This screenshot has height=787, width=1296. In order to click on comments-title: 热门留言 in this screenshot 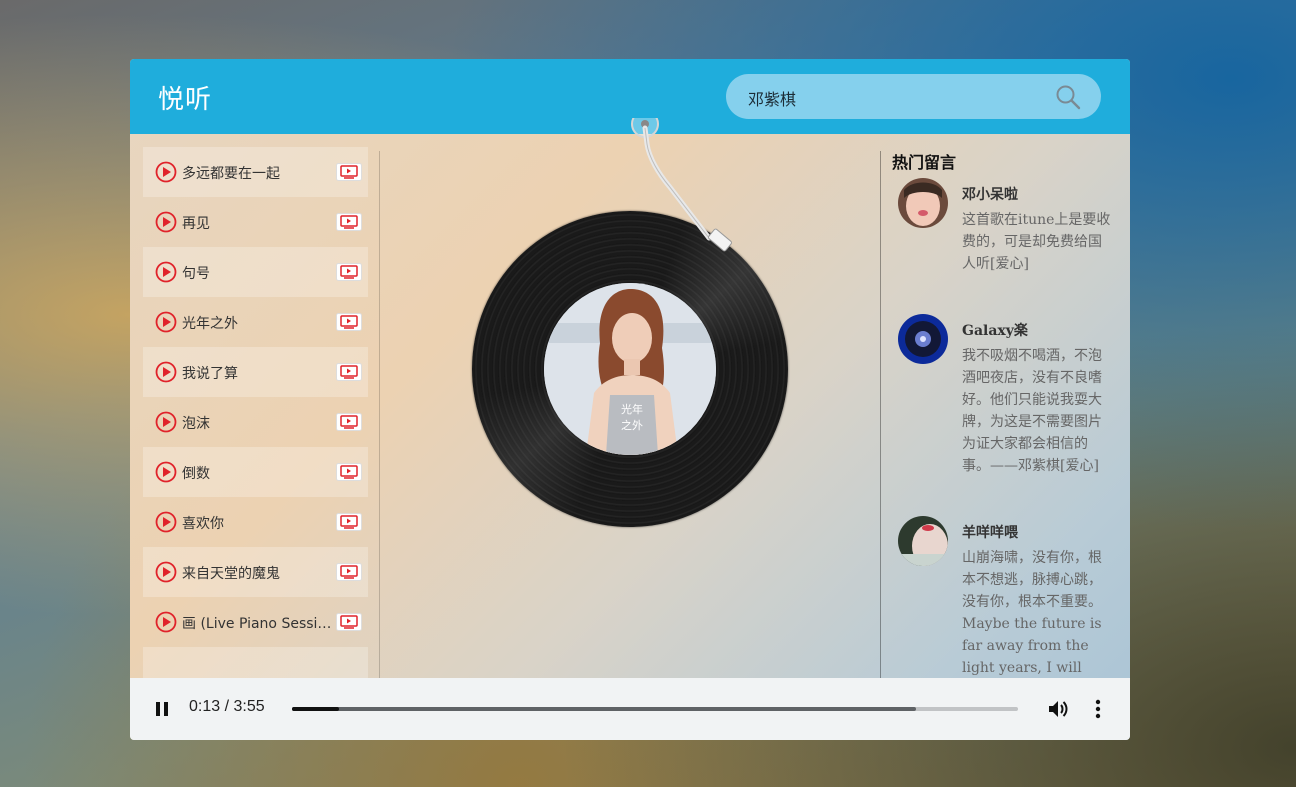, I will do `click(924, 162)`.